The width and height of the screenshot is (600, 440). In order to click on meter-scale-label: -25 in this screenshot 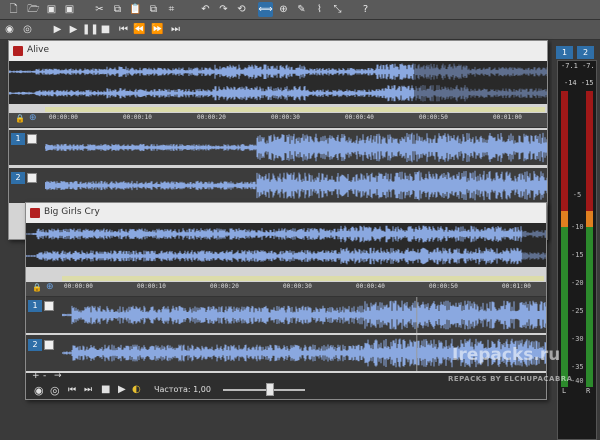, I will do `click(577, 311)`.